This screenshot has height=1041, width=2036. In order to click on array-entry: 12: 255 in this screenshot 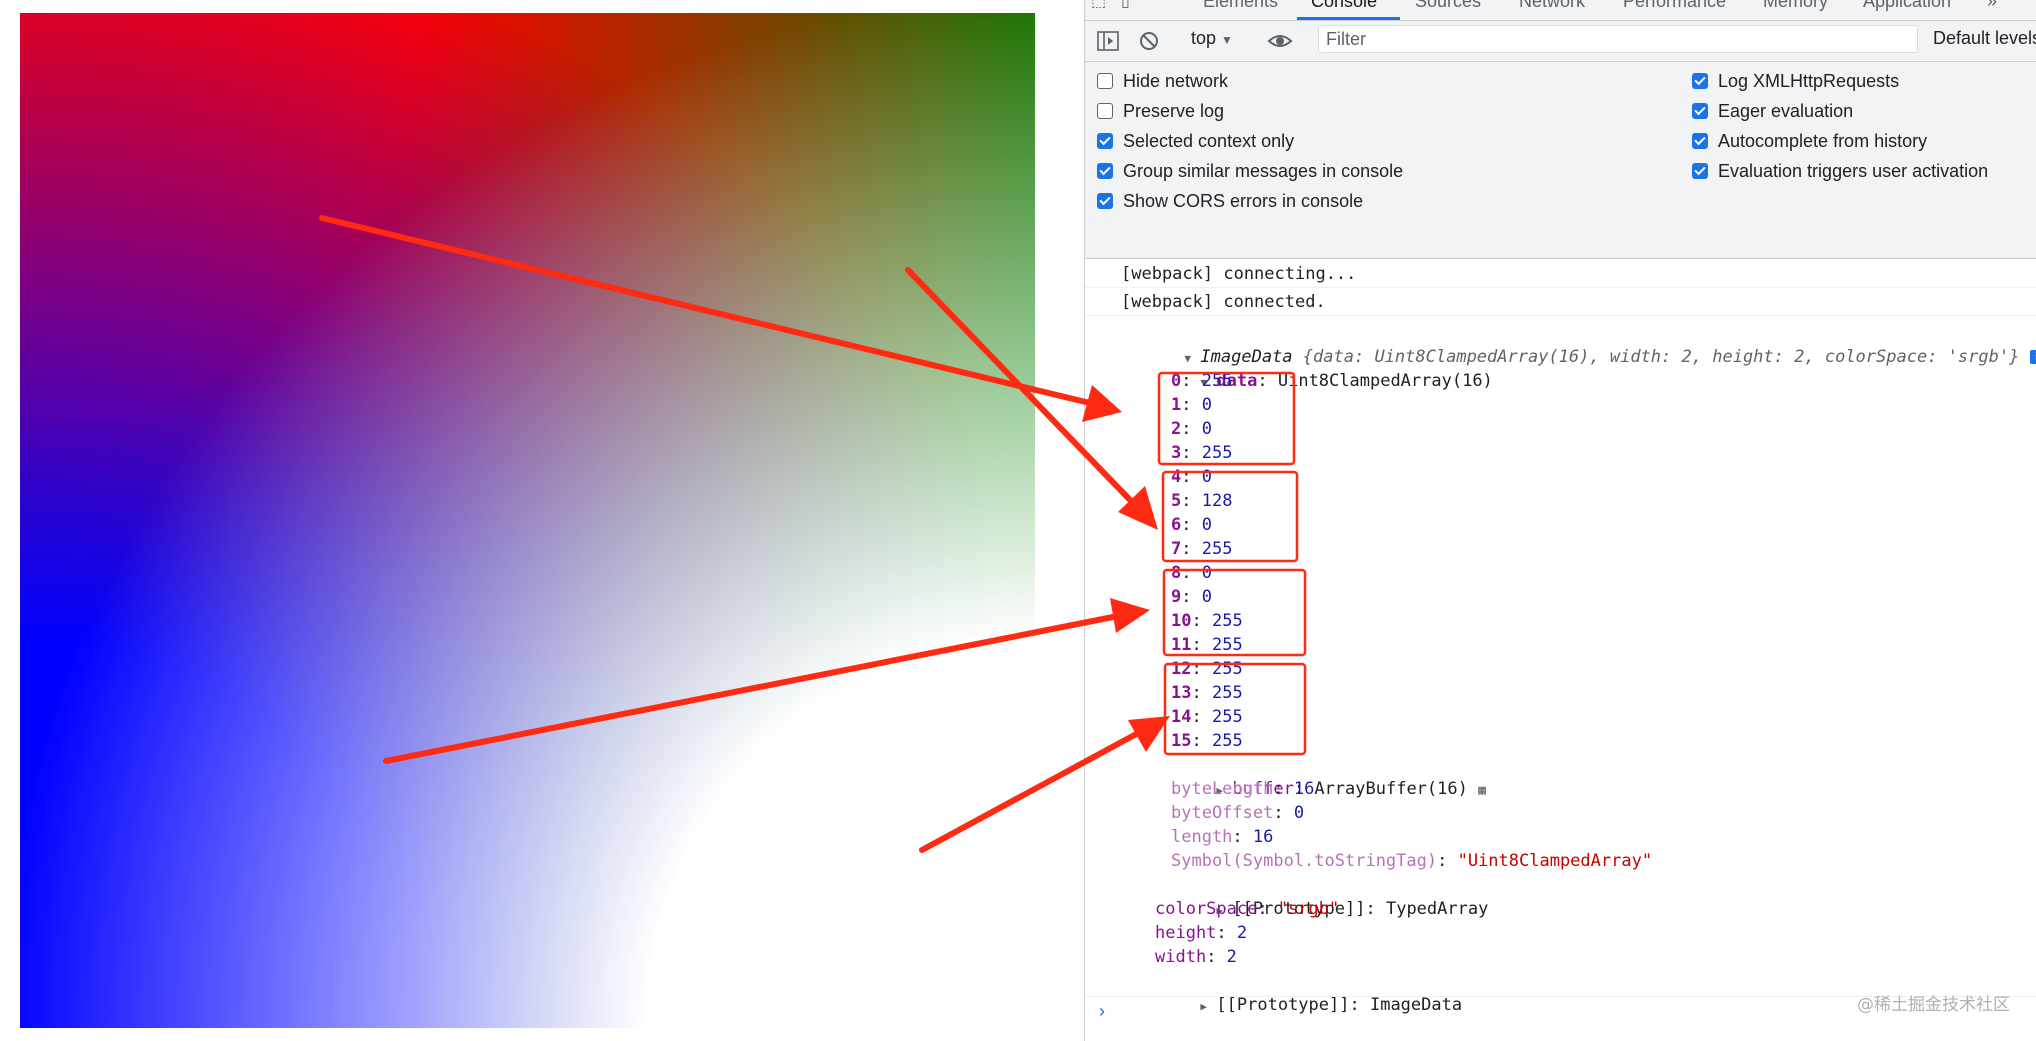, I will do `click(1207, 669)`.